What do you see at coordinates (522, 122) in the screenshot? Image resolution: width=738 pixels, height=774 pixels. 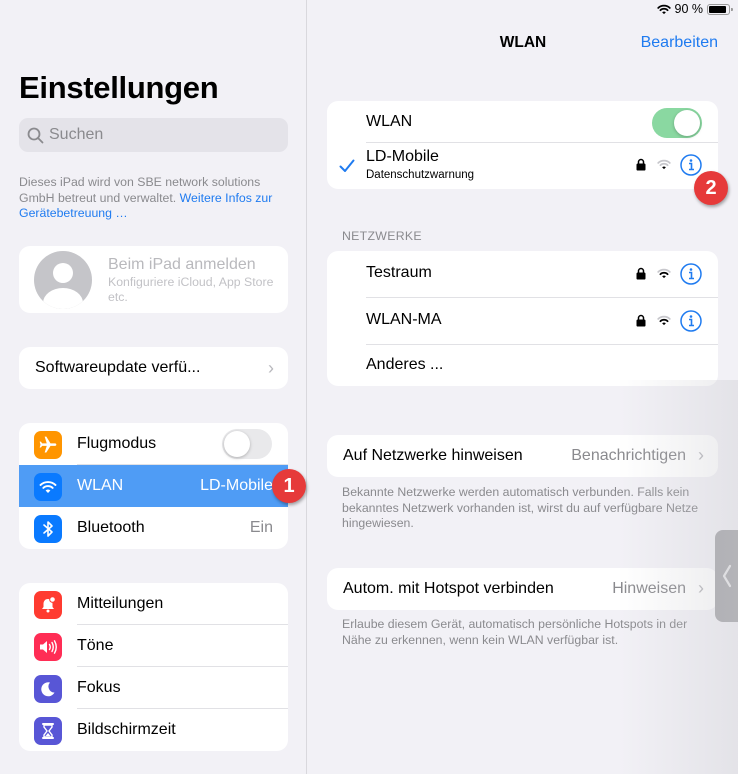 I see `wlan-toggle-row: WLAN` at bounding box center [522, 122].